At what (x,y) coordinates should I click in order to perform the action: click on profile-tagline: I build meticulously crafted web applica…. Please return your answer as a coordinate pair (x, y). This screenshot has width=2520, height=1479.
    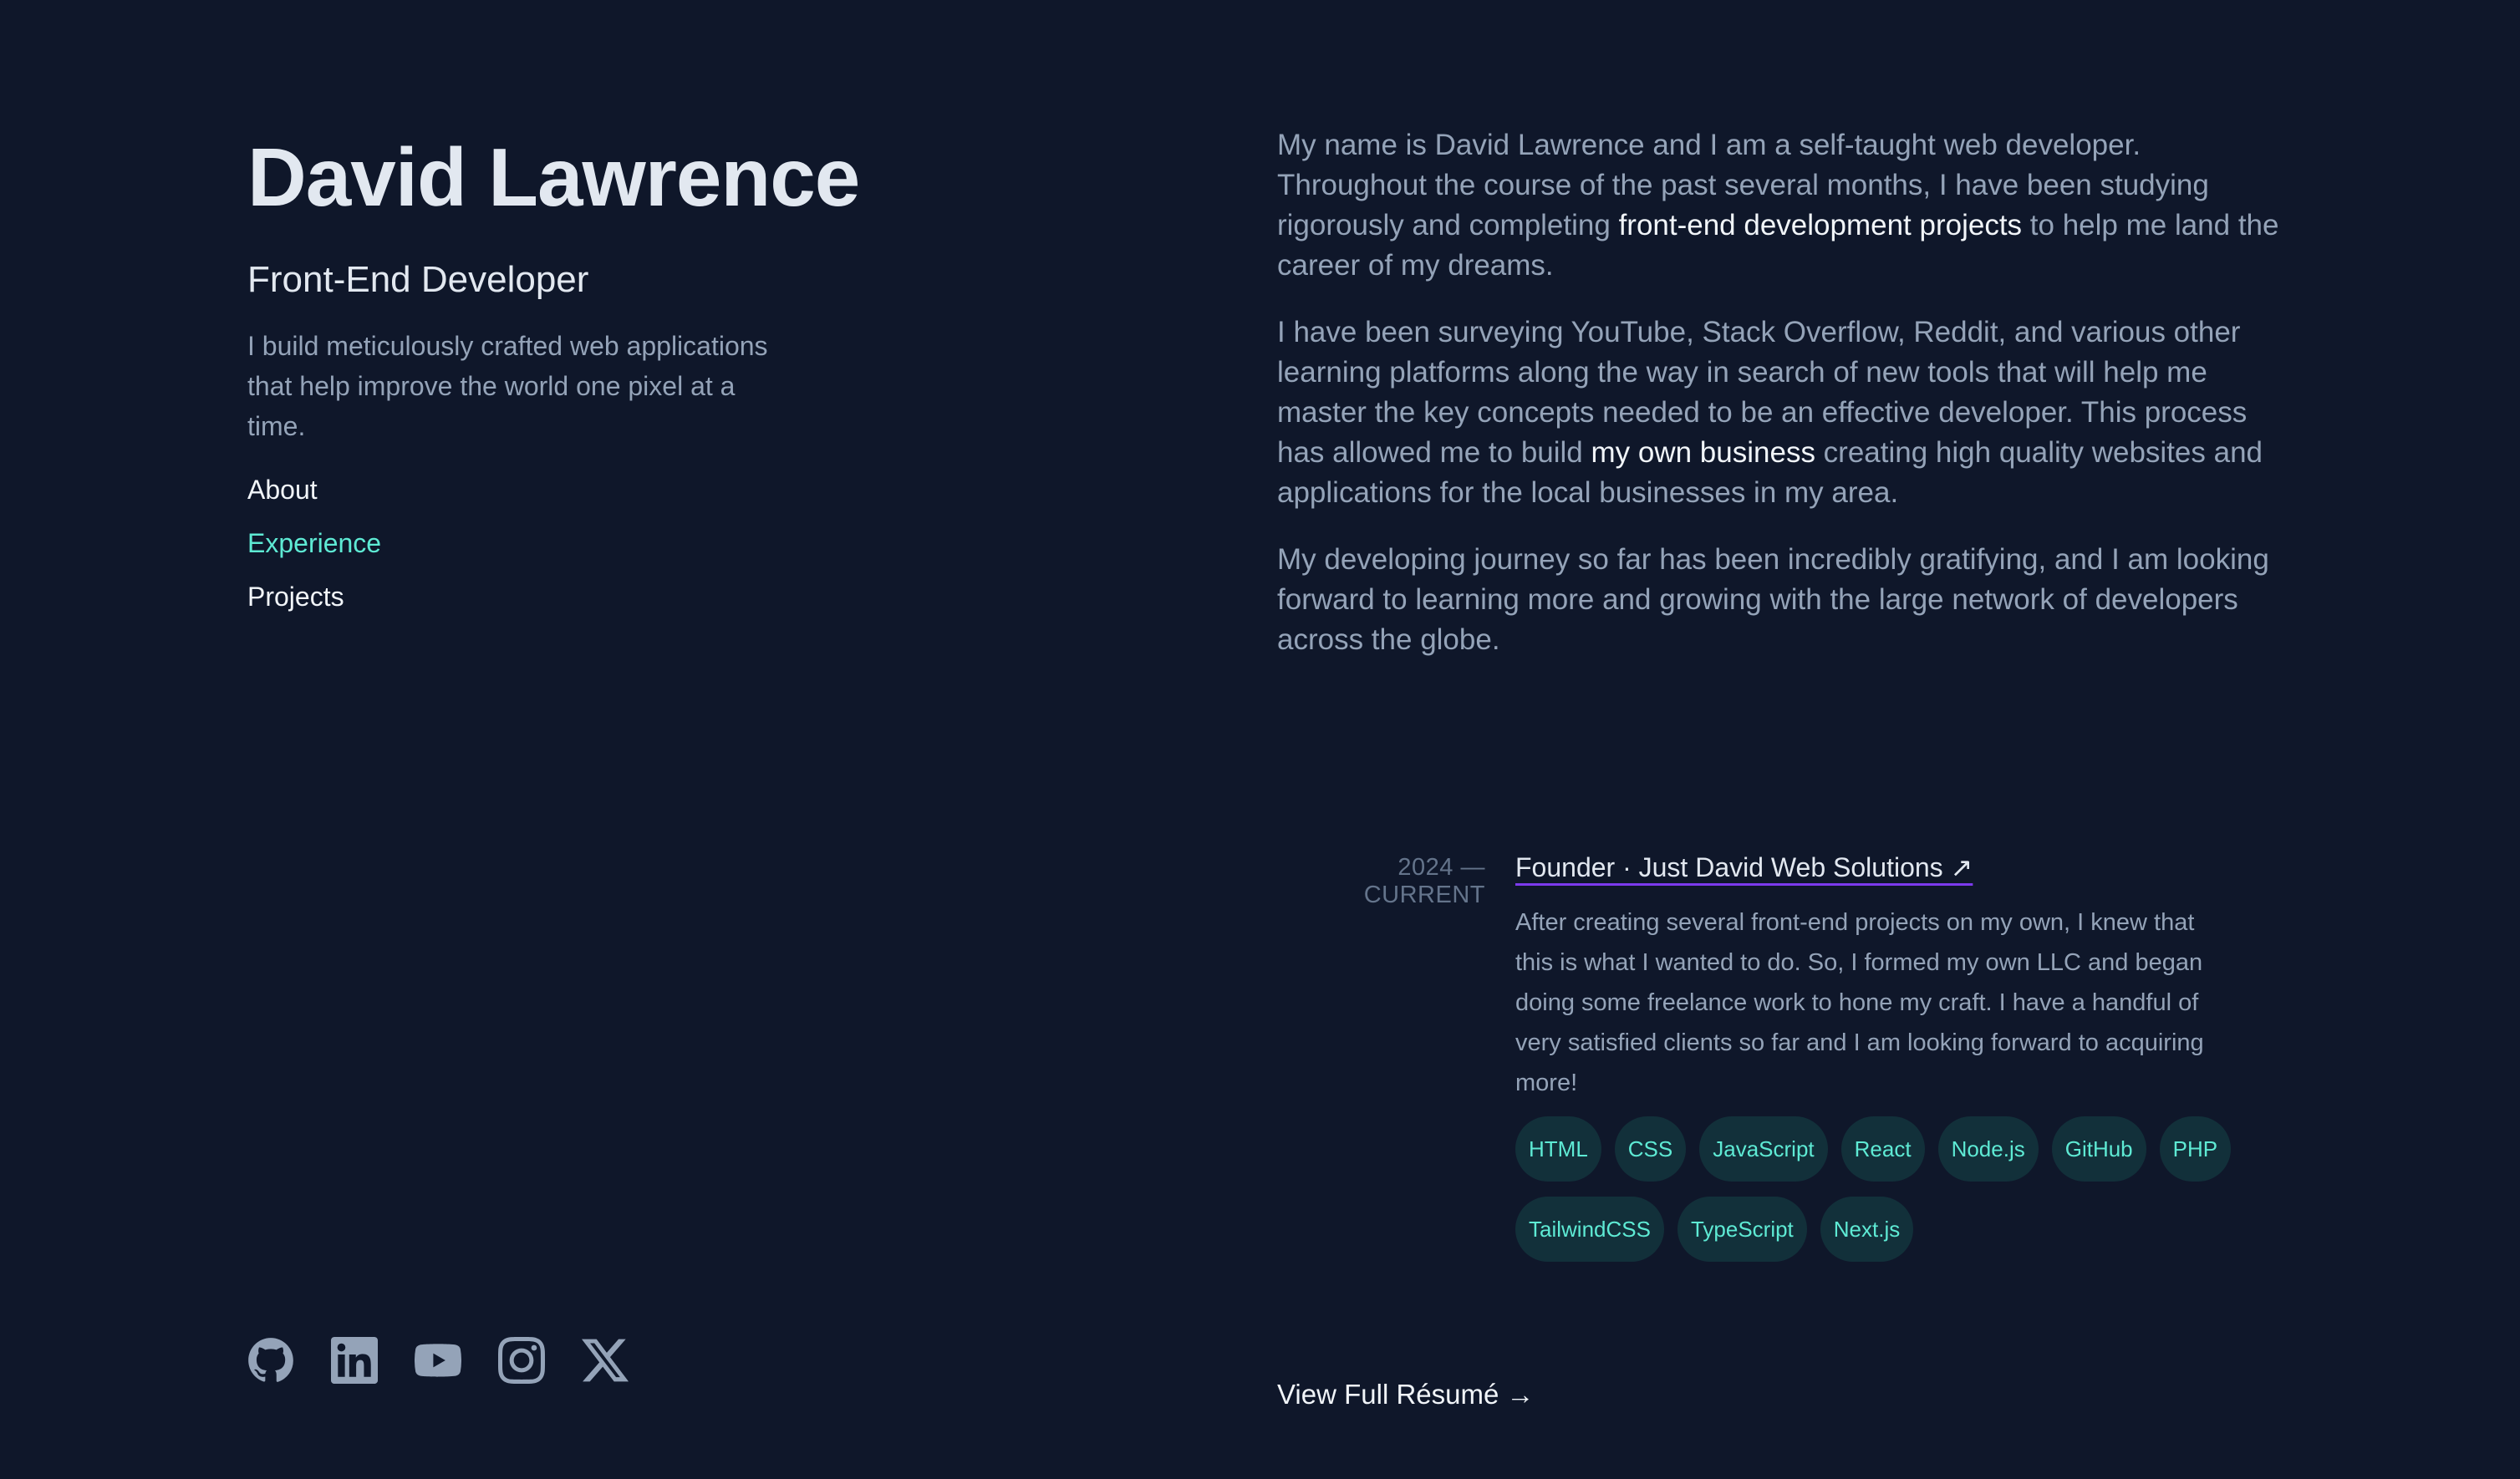
    Looking at the image, I should click on (507, 386).